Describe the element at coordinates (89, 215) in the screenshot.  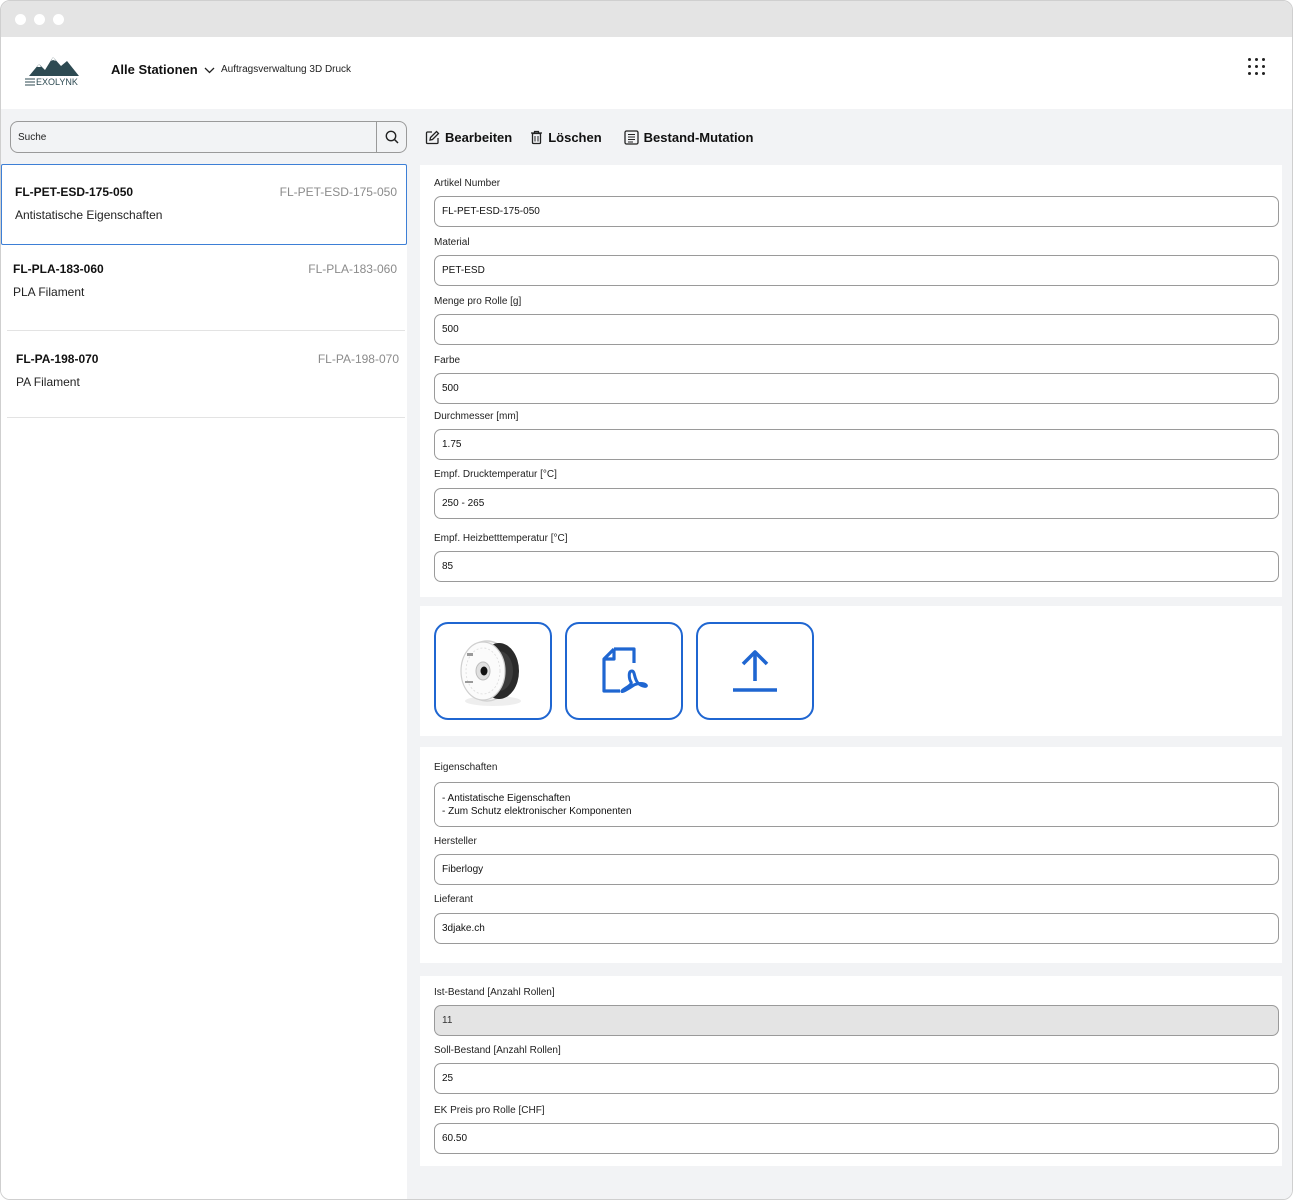
I see `list-item-description: Antistatische Eigenschaften` at that location.